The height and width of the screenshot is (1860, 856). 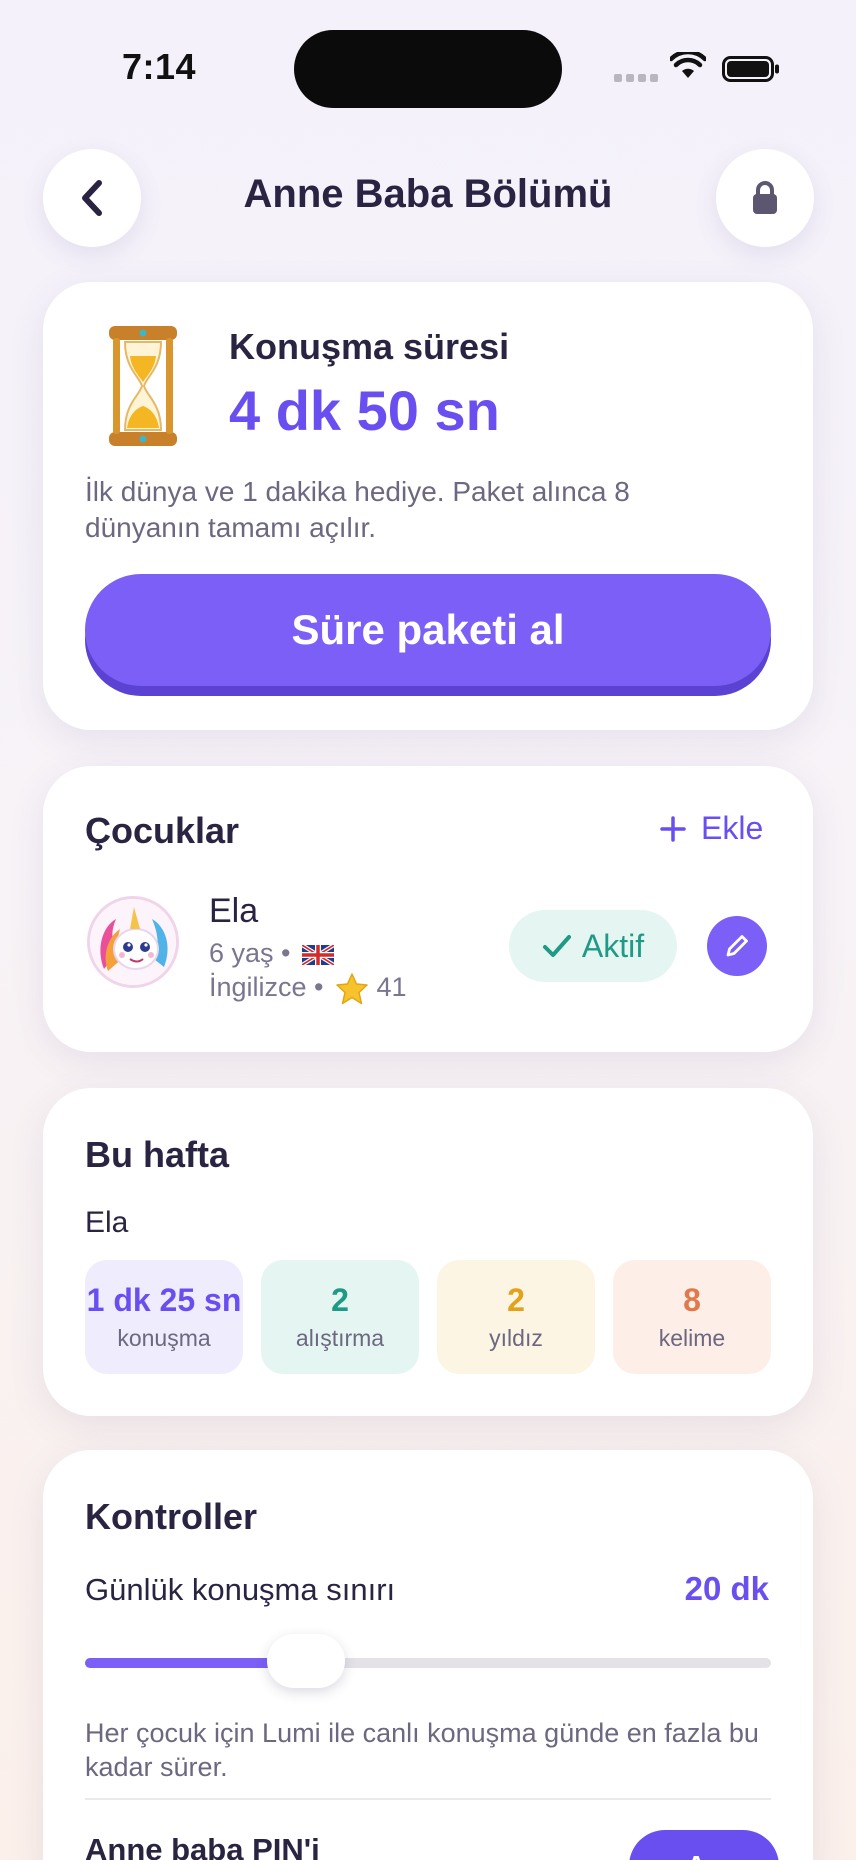 What do you see at coordinates (636, 76) in the screenshot?
I see `cellular-signal-icon` at bounding box center [636, 76].